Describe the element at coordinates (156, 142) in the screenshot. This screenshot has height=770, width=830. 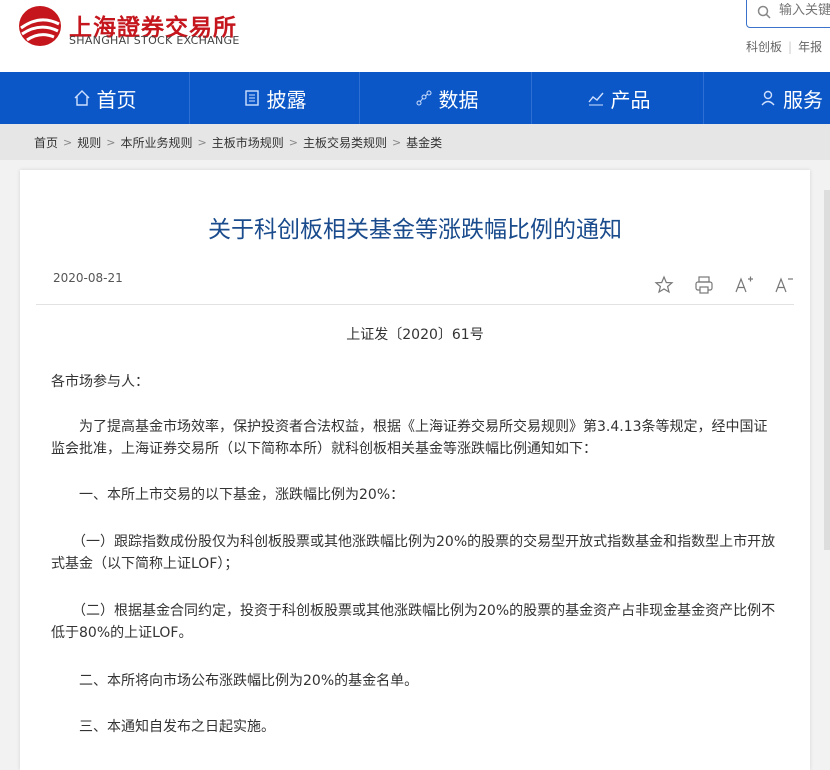
I see `breadcrumb-item-business-rules: 本所业务规则` at that location.